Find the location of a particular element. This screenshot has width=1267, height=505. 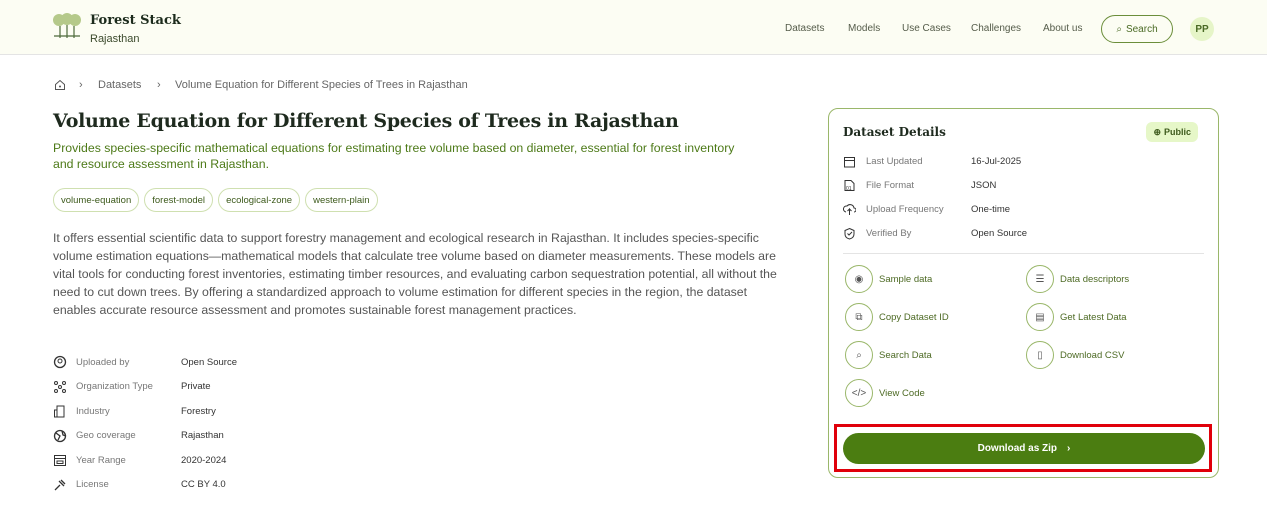

detail-label: Verified By is located at coordinates (889, 233).